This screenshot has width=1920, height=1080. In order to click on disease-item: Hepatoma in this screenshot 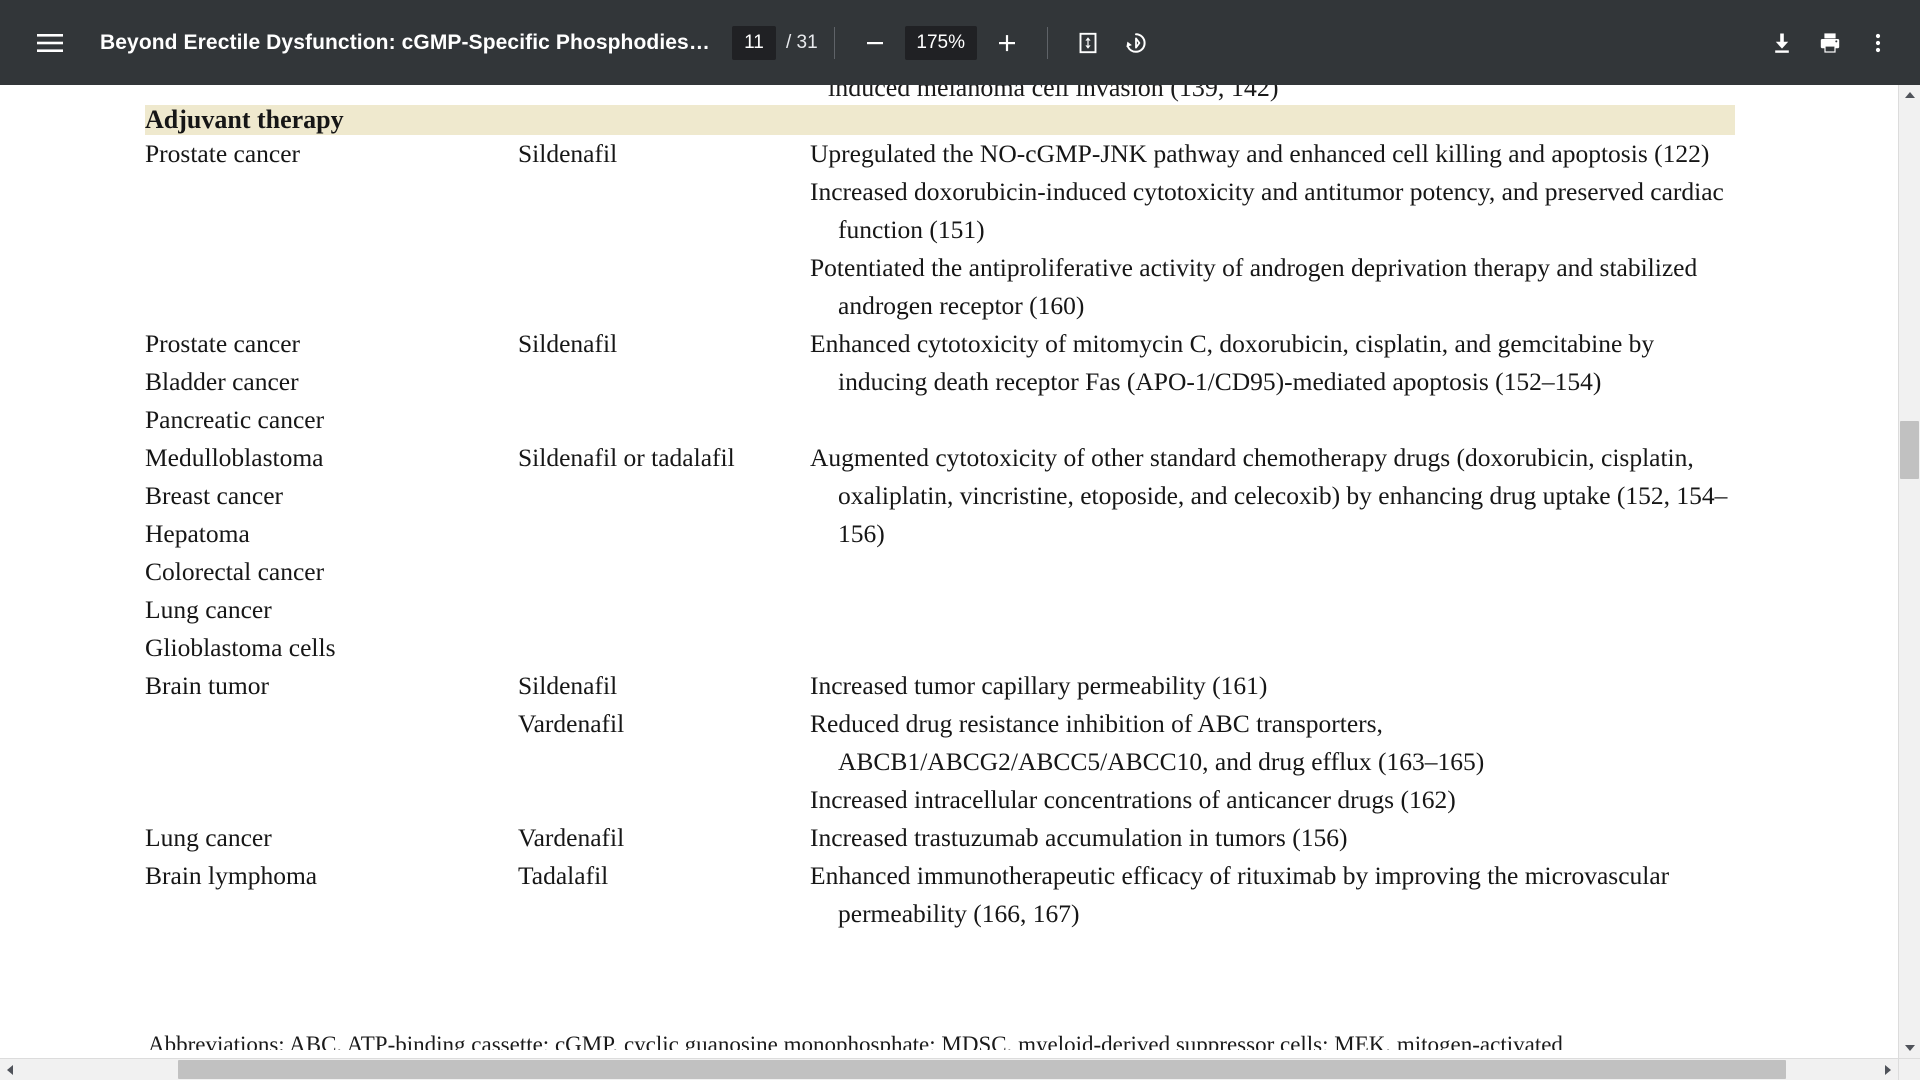, I will do `click(197, 533)`.